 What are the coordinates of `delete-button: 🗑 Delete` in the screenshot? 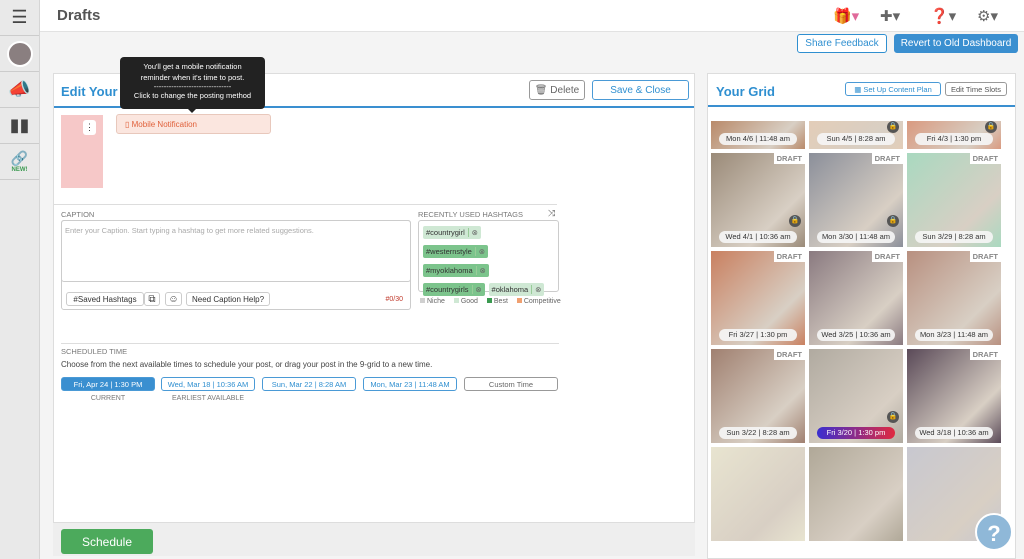 It's located at (557, 90).